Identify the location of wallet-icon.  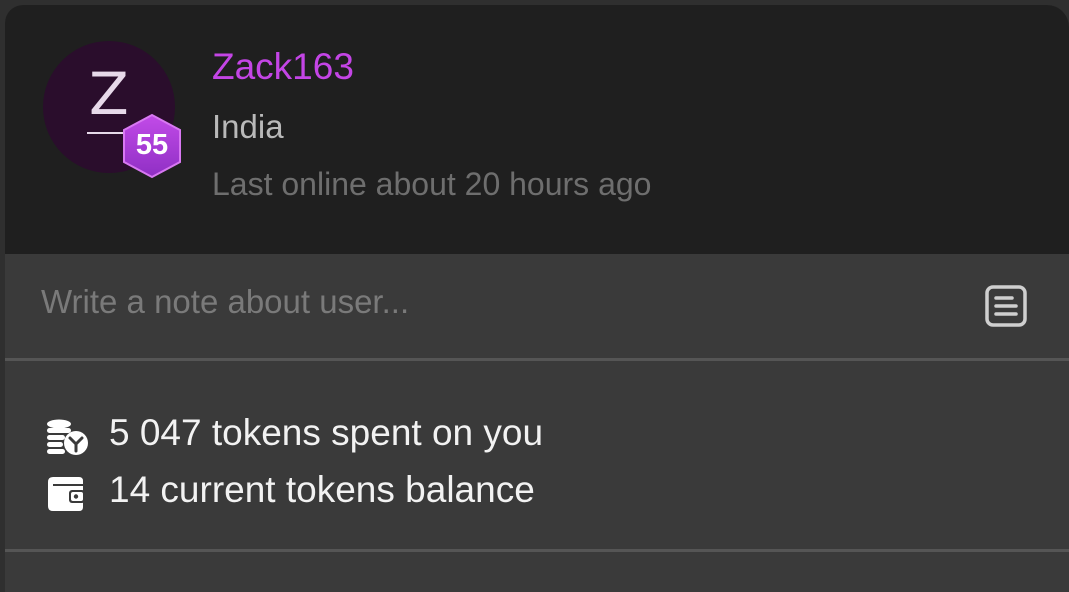
(66, 494).